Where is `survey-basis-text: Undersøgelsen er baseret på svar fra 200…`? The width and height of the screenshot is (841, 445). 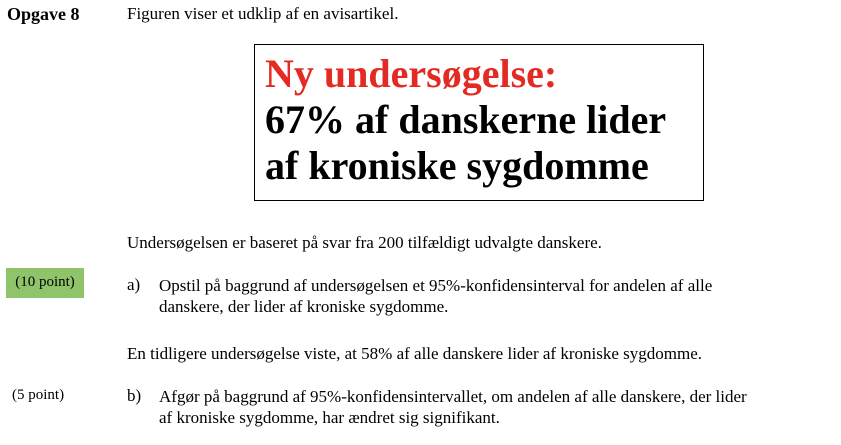
survey-basis-text: Undersøgelsen er baseret på svar fra 200… is located at coordinates (364, 242).